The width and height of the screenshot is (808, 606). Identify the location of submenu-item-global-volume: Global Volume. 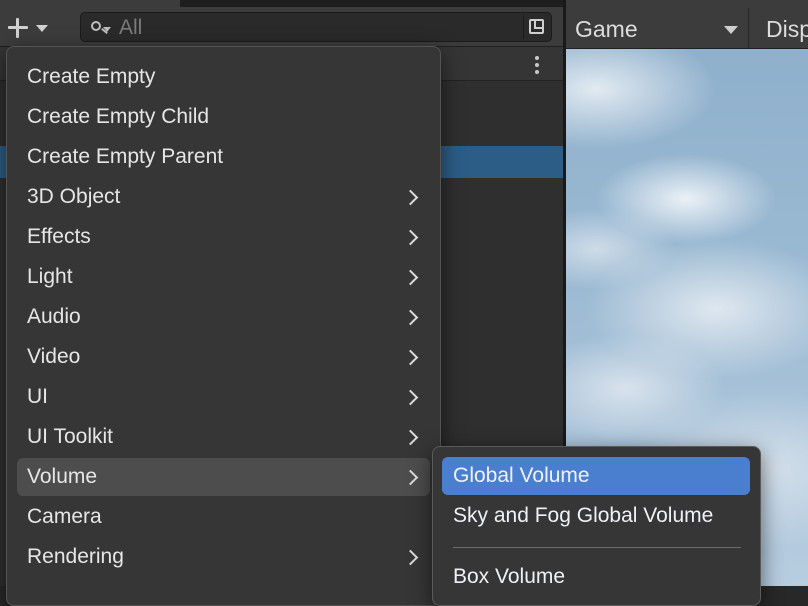
(596, 476).